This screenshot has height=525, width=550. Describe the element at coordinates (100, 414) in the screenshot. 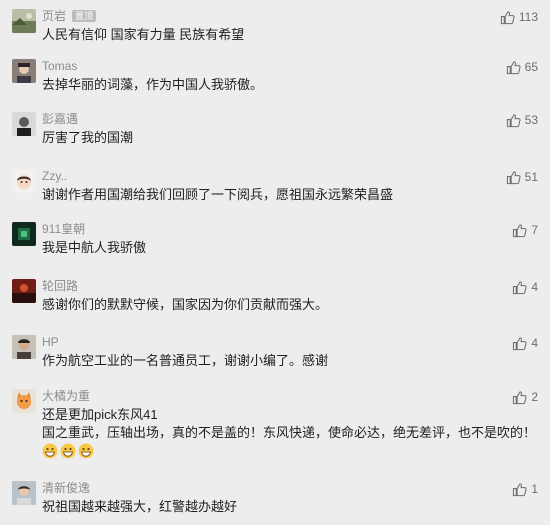

I see `comment-text-line: 还是更加pick东风41` at that location.